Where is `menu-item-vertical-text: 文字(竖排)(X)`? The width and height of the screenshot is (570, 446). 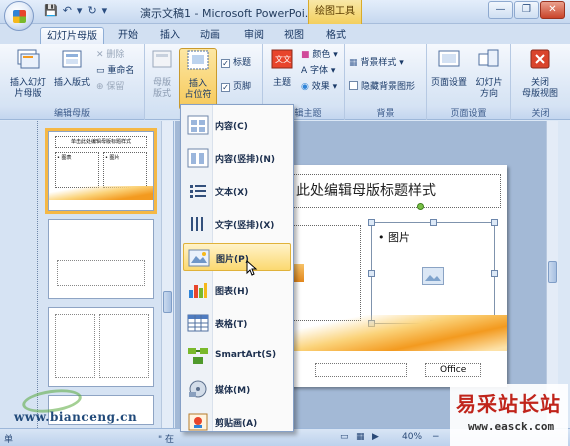
menu-item-vertical-text: 文字(竖排)(X) is located at coordinates (237, 224).